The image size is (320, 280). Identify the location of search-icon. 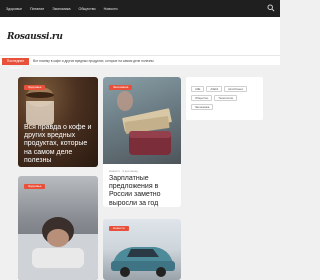
(271, 8).